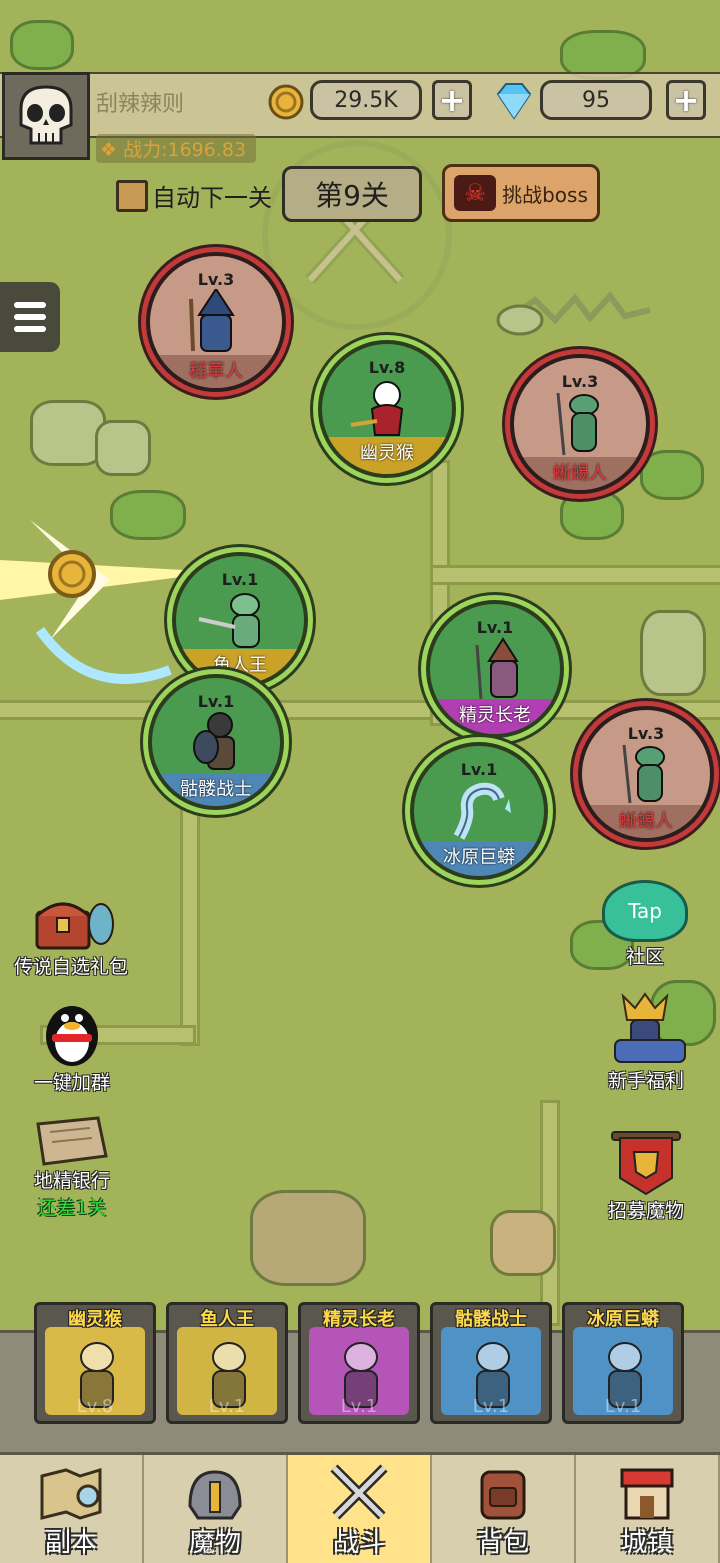  I want to click on challenge-boss-button: ☠ 挑战boss, so click(521, 193).